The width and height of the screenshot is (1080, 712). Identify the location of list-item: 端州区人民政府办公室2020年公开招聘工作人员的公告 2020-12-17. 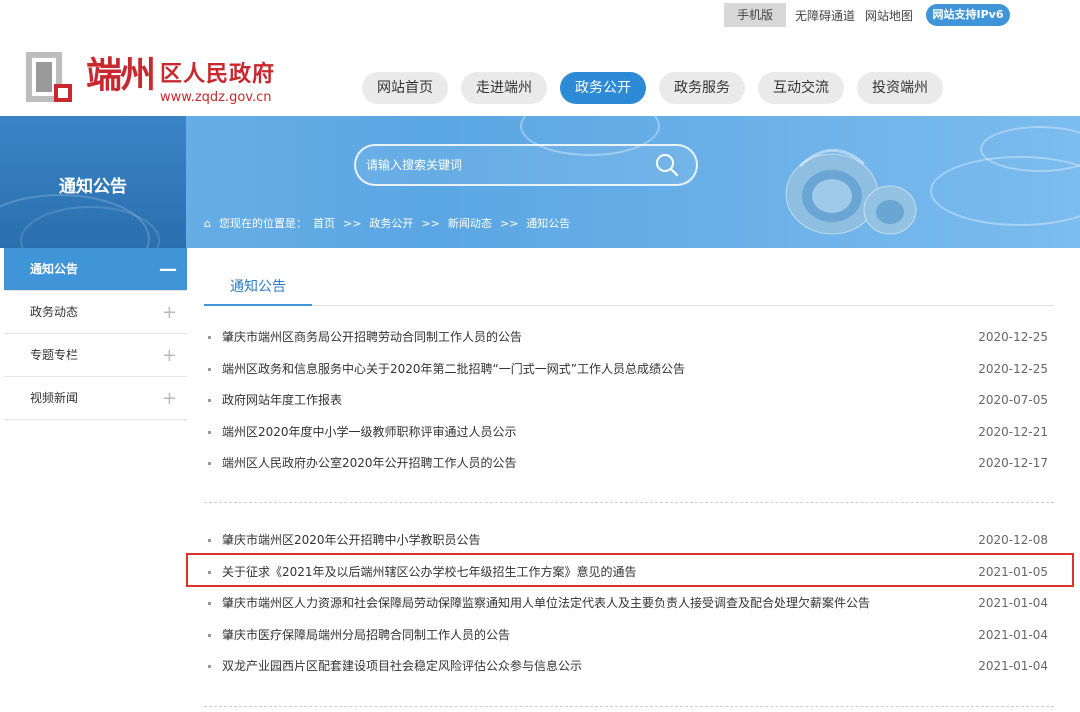
(627, 464).